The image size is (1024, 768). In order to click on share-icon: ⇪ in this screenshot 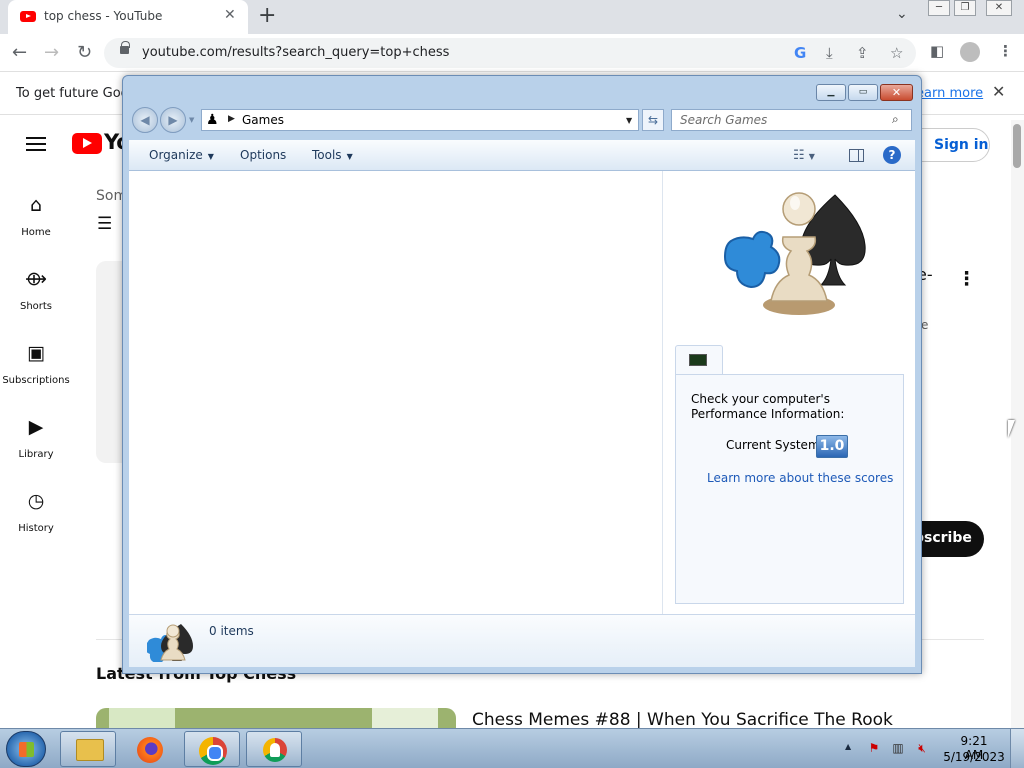, I will do `click(862, 53)`.